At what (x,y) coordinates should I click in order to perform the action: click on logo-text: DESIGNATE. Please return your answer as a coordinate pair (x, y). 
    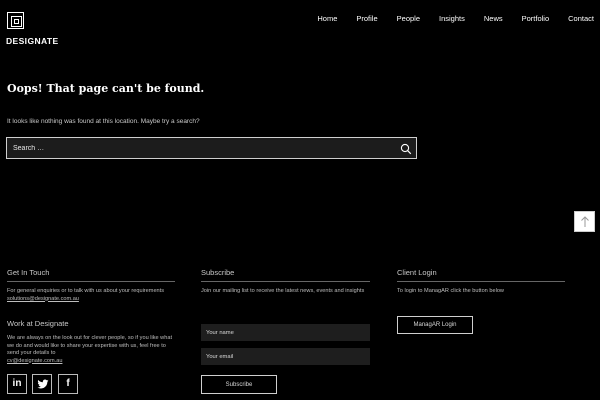
    Looking at the image, I should click on (32, 41).